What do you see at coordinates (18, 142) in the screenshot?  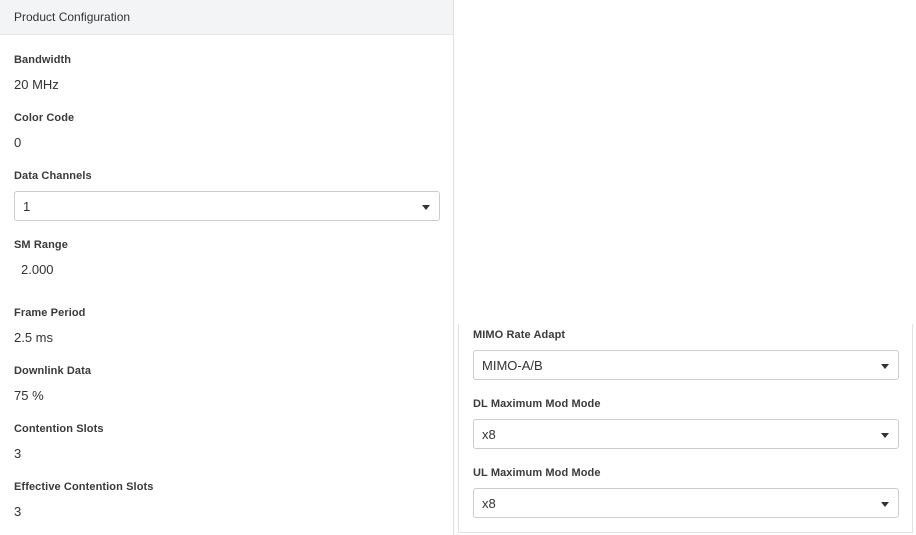 I see `color-code-value: 0` at bounding box center [18, 142].